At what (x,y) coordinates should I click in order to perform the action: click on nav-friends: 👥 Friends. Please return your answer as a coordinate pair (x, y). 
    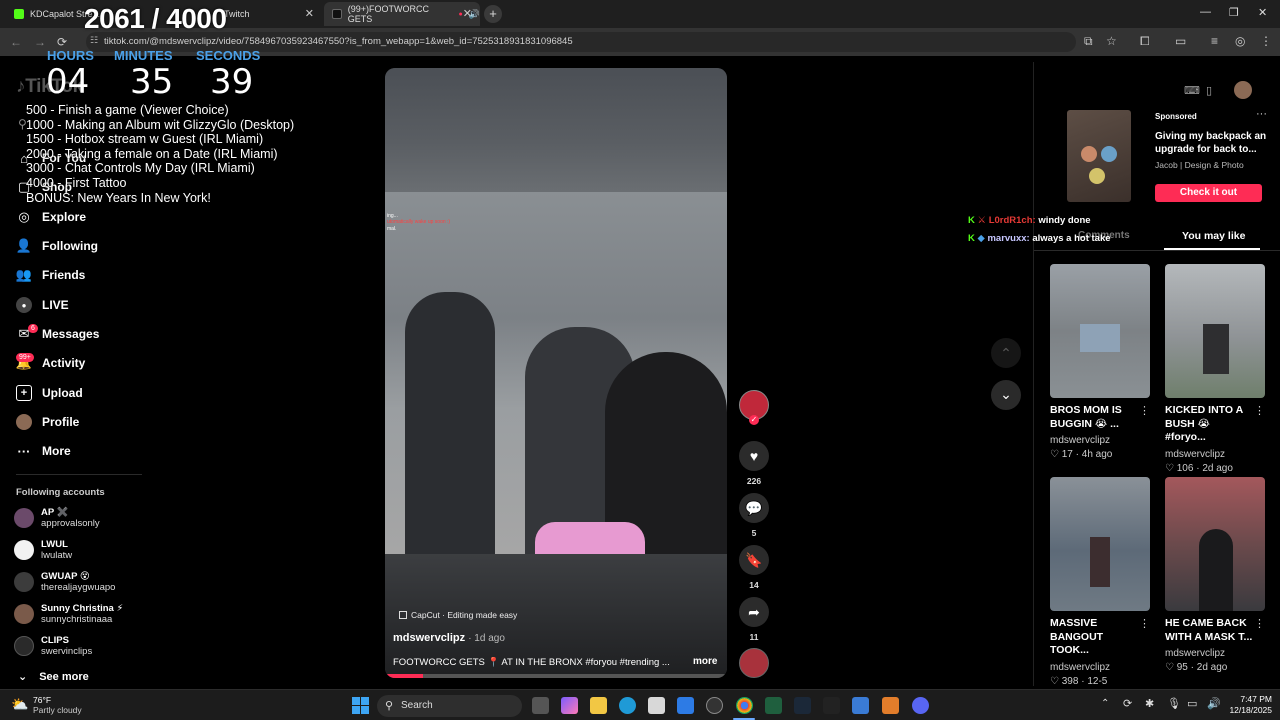
    Looking at the image, I should click on (50, 275).